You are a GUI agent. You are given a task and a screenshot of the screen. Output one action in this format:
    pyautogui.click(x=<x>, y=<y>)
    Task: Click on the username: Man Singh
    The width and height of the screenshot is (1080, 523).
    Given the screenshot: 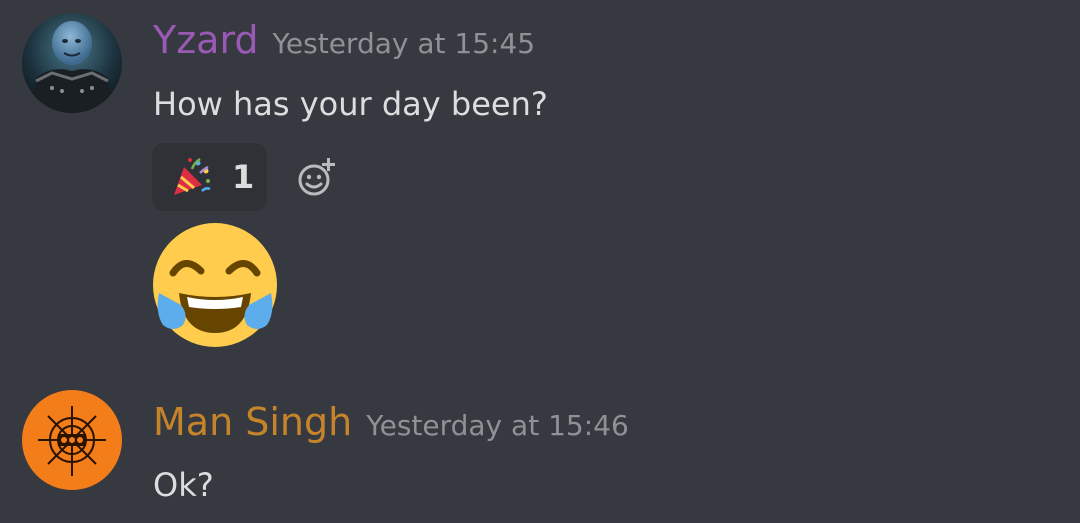 What is the action you would take?
    pyautogui.click(x=252, y=422)
    